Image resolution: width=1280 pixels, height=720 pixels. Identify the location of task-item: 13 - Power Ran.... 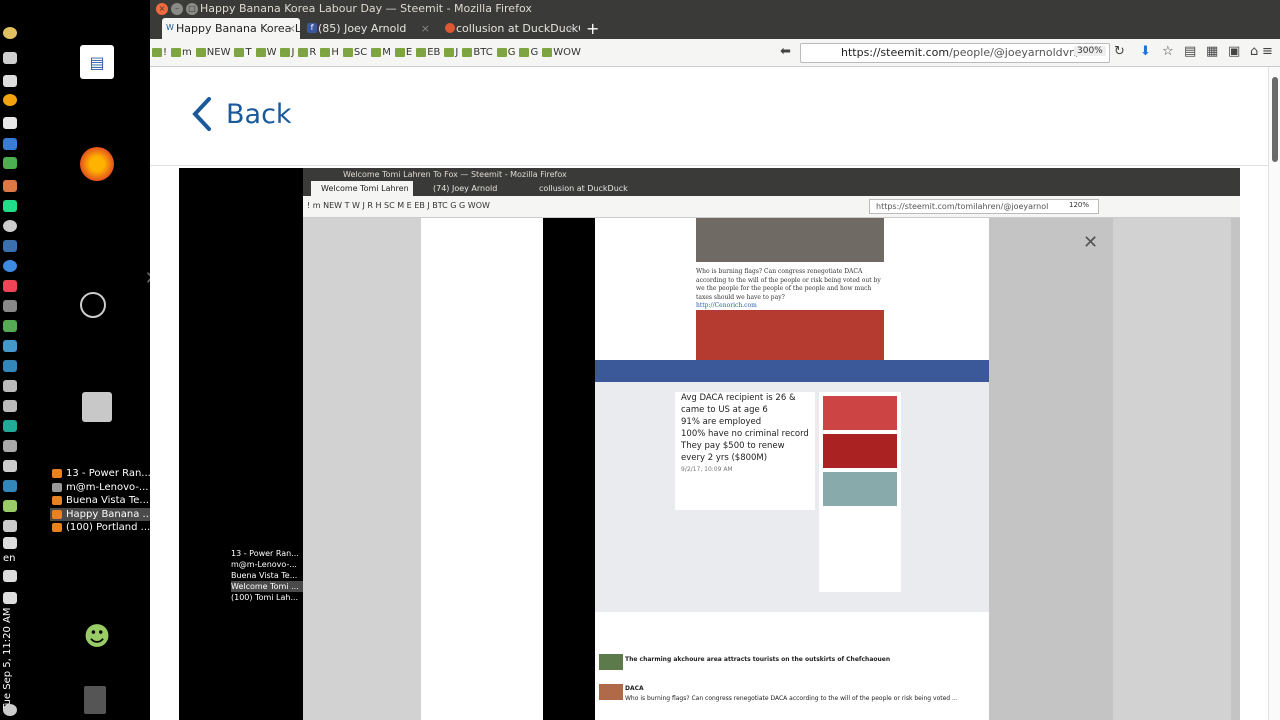
(100, 474).